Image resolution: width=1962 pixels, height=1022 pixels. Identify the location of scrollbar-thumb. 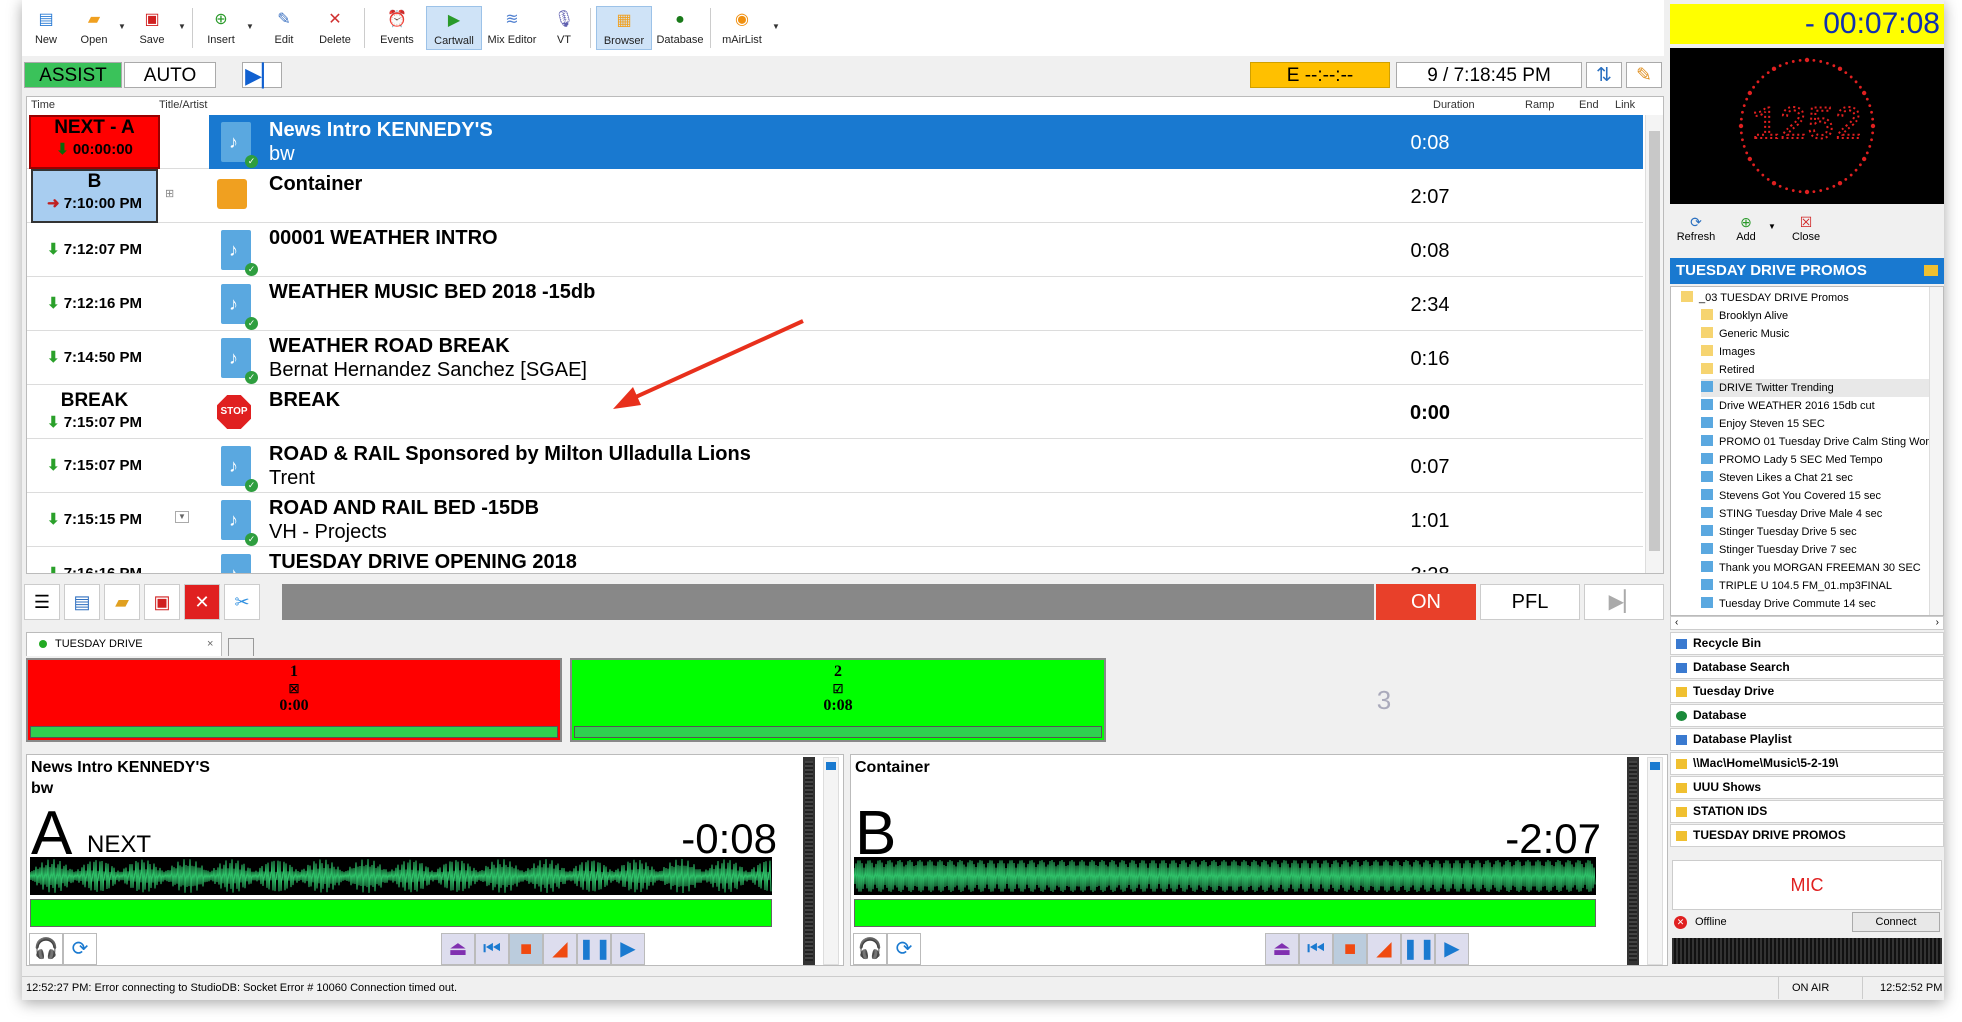
(1654, 341).